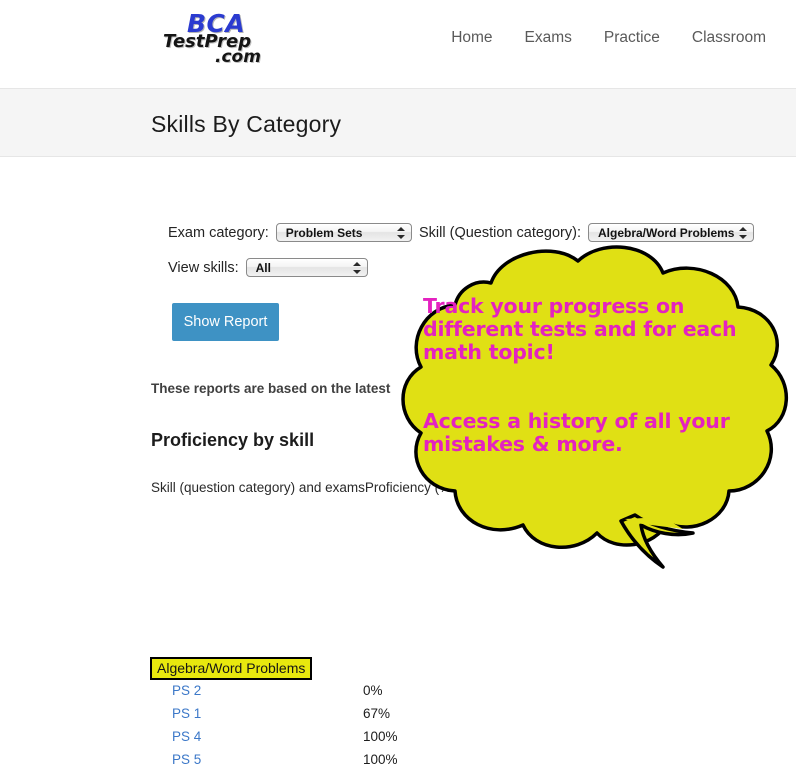 This screenshot has height=775, width=796. What do you see at coordinates (203, 267) in the screenshot?
I see `view-skills-label: View skills:` at bounding box center [203, 267].